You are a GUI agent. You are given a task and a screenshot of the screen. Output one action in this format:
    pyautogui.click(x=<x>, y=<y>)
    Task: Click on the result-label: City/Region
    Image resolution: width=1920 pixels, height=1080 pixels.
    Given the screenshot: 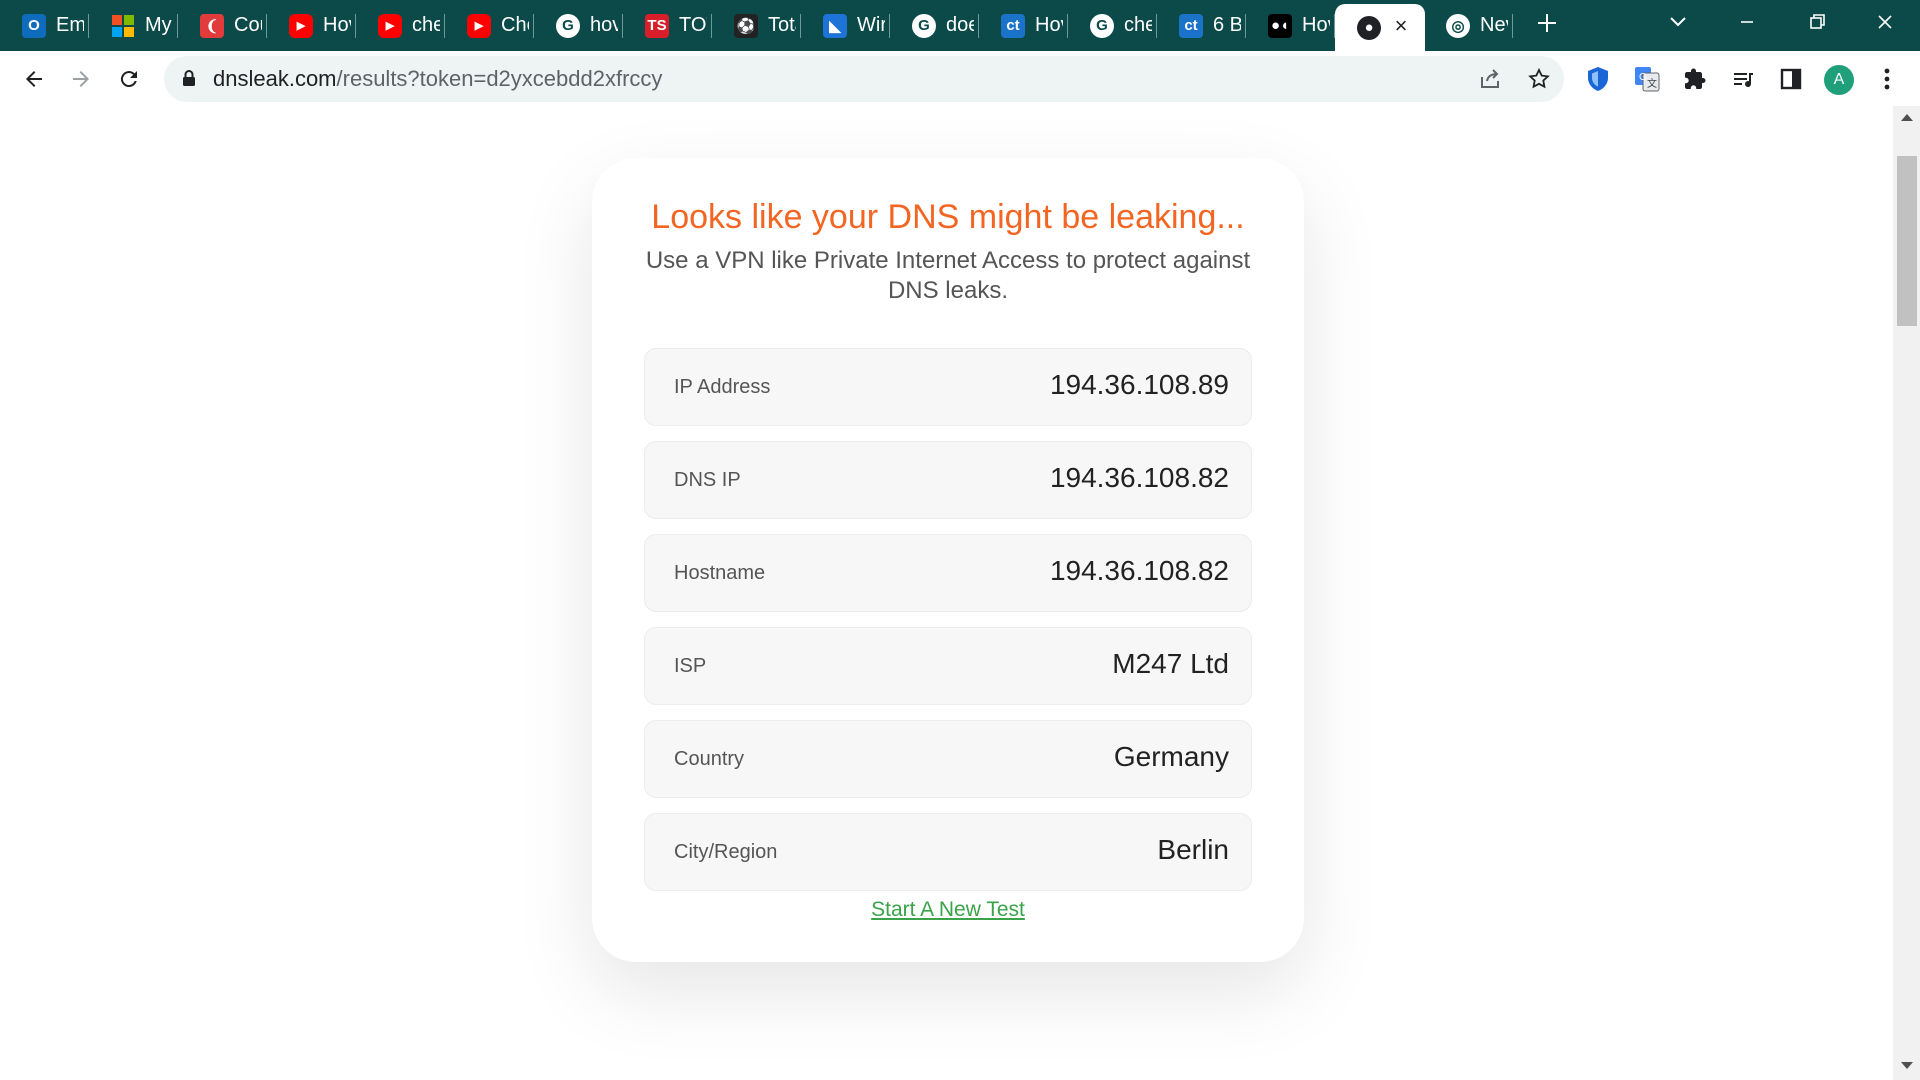 What is the action you would take?
    pyautogui.click(x=726, y=852)
    